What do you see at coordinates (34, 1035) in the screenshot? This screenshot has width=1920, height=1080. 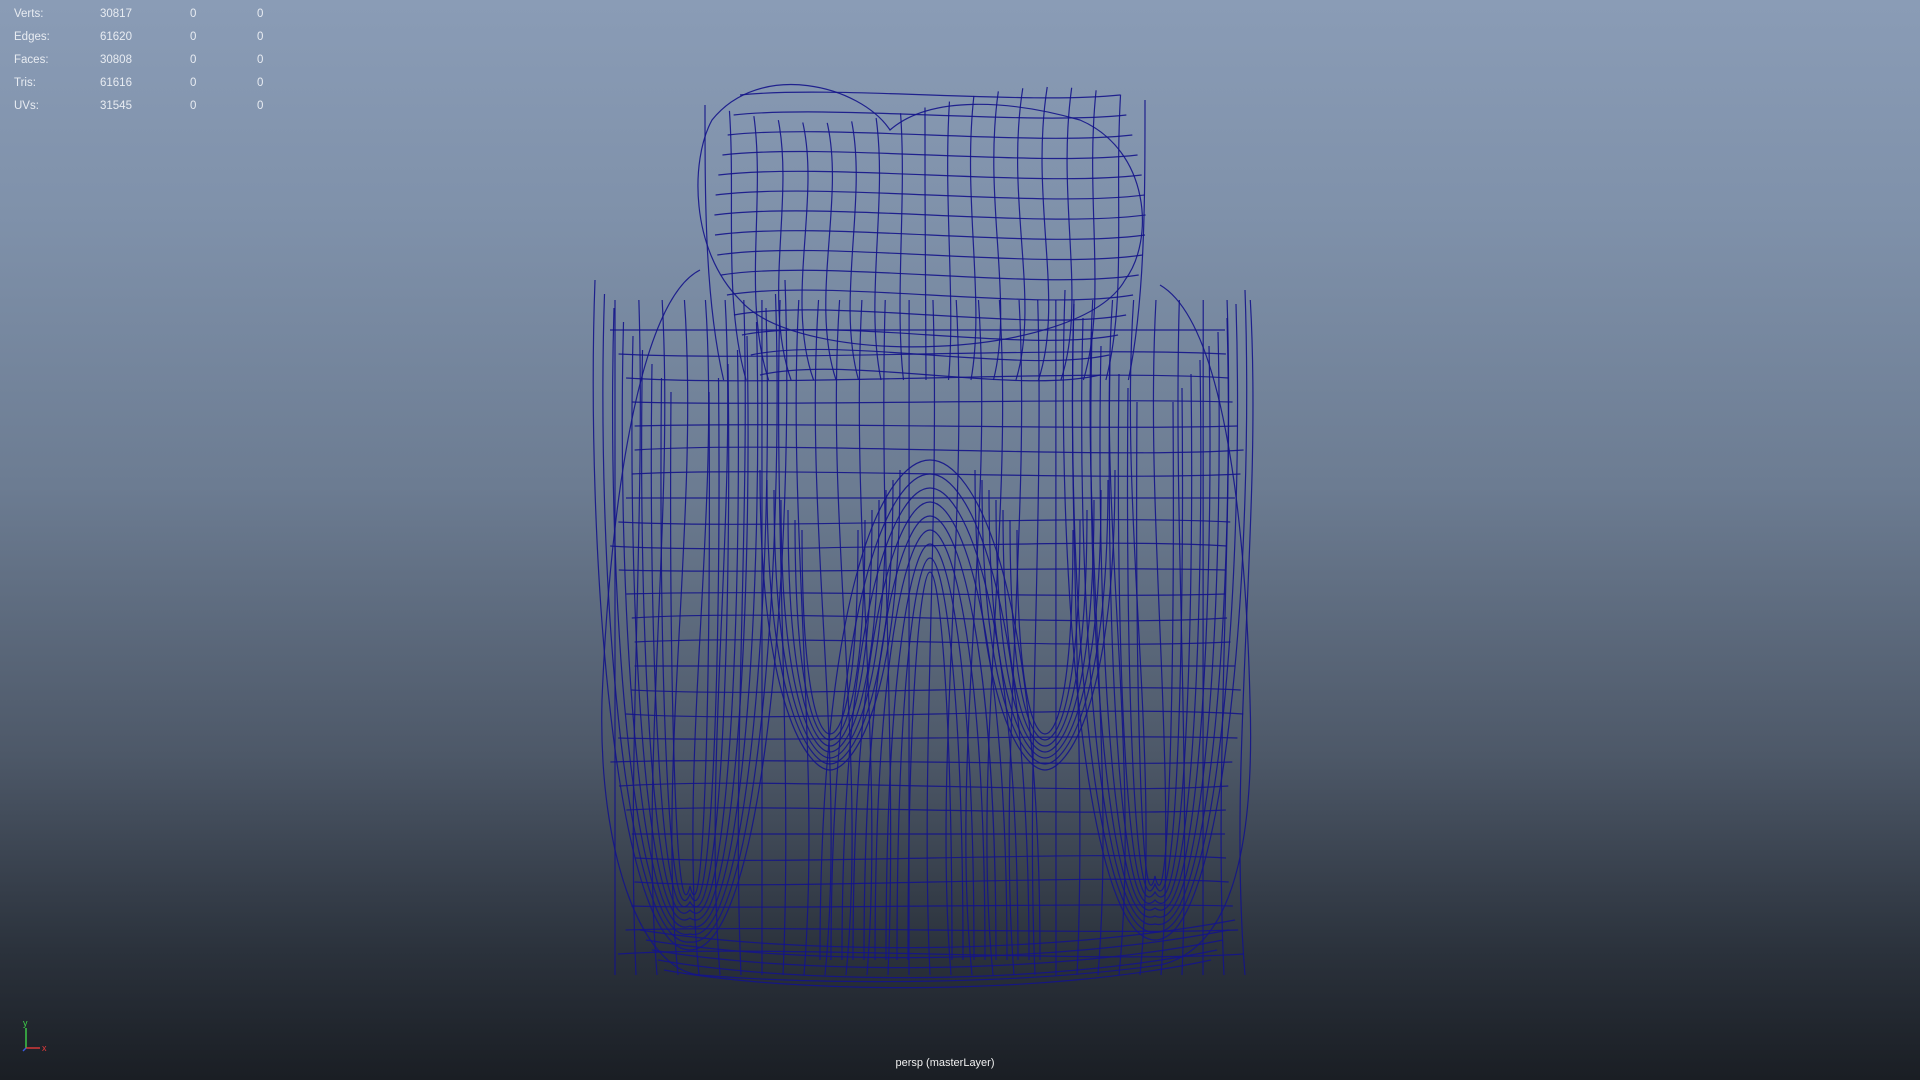 I see `axis-gizmo-icon: y x` at bounding box center [34, 1035].